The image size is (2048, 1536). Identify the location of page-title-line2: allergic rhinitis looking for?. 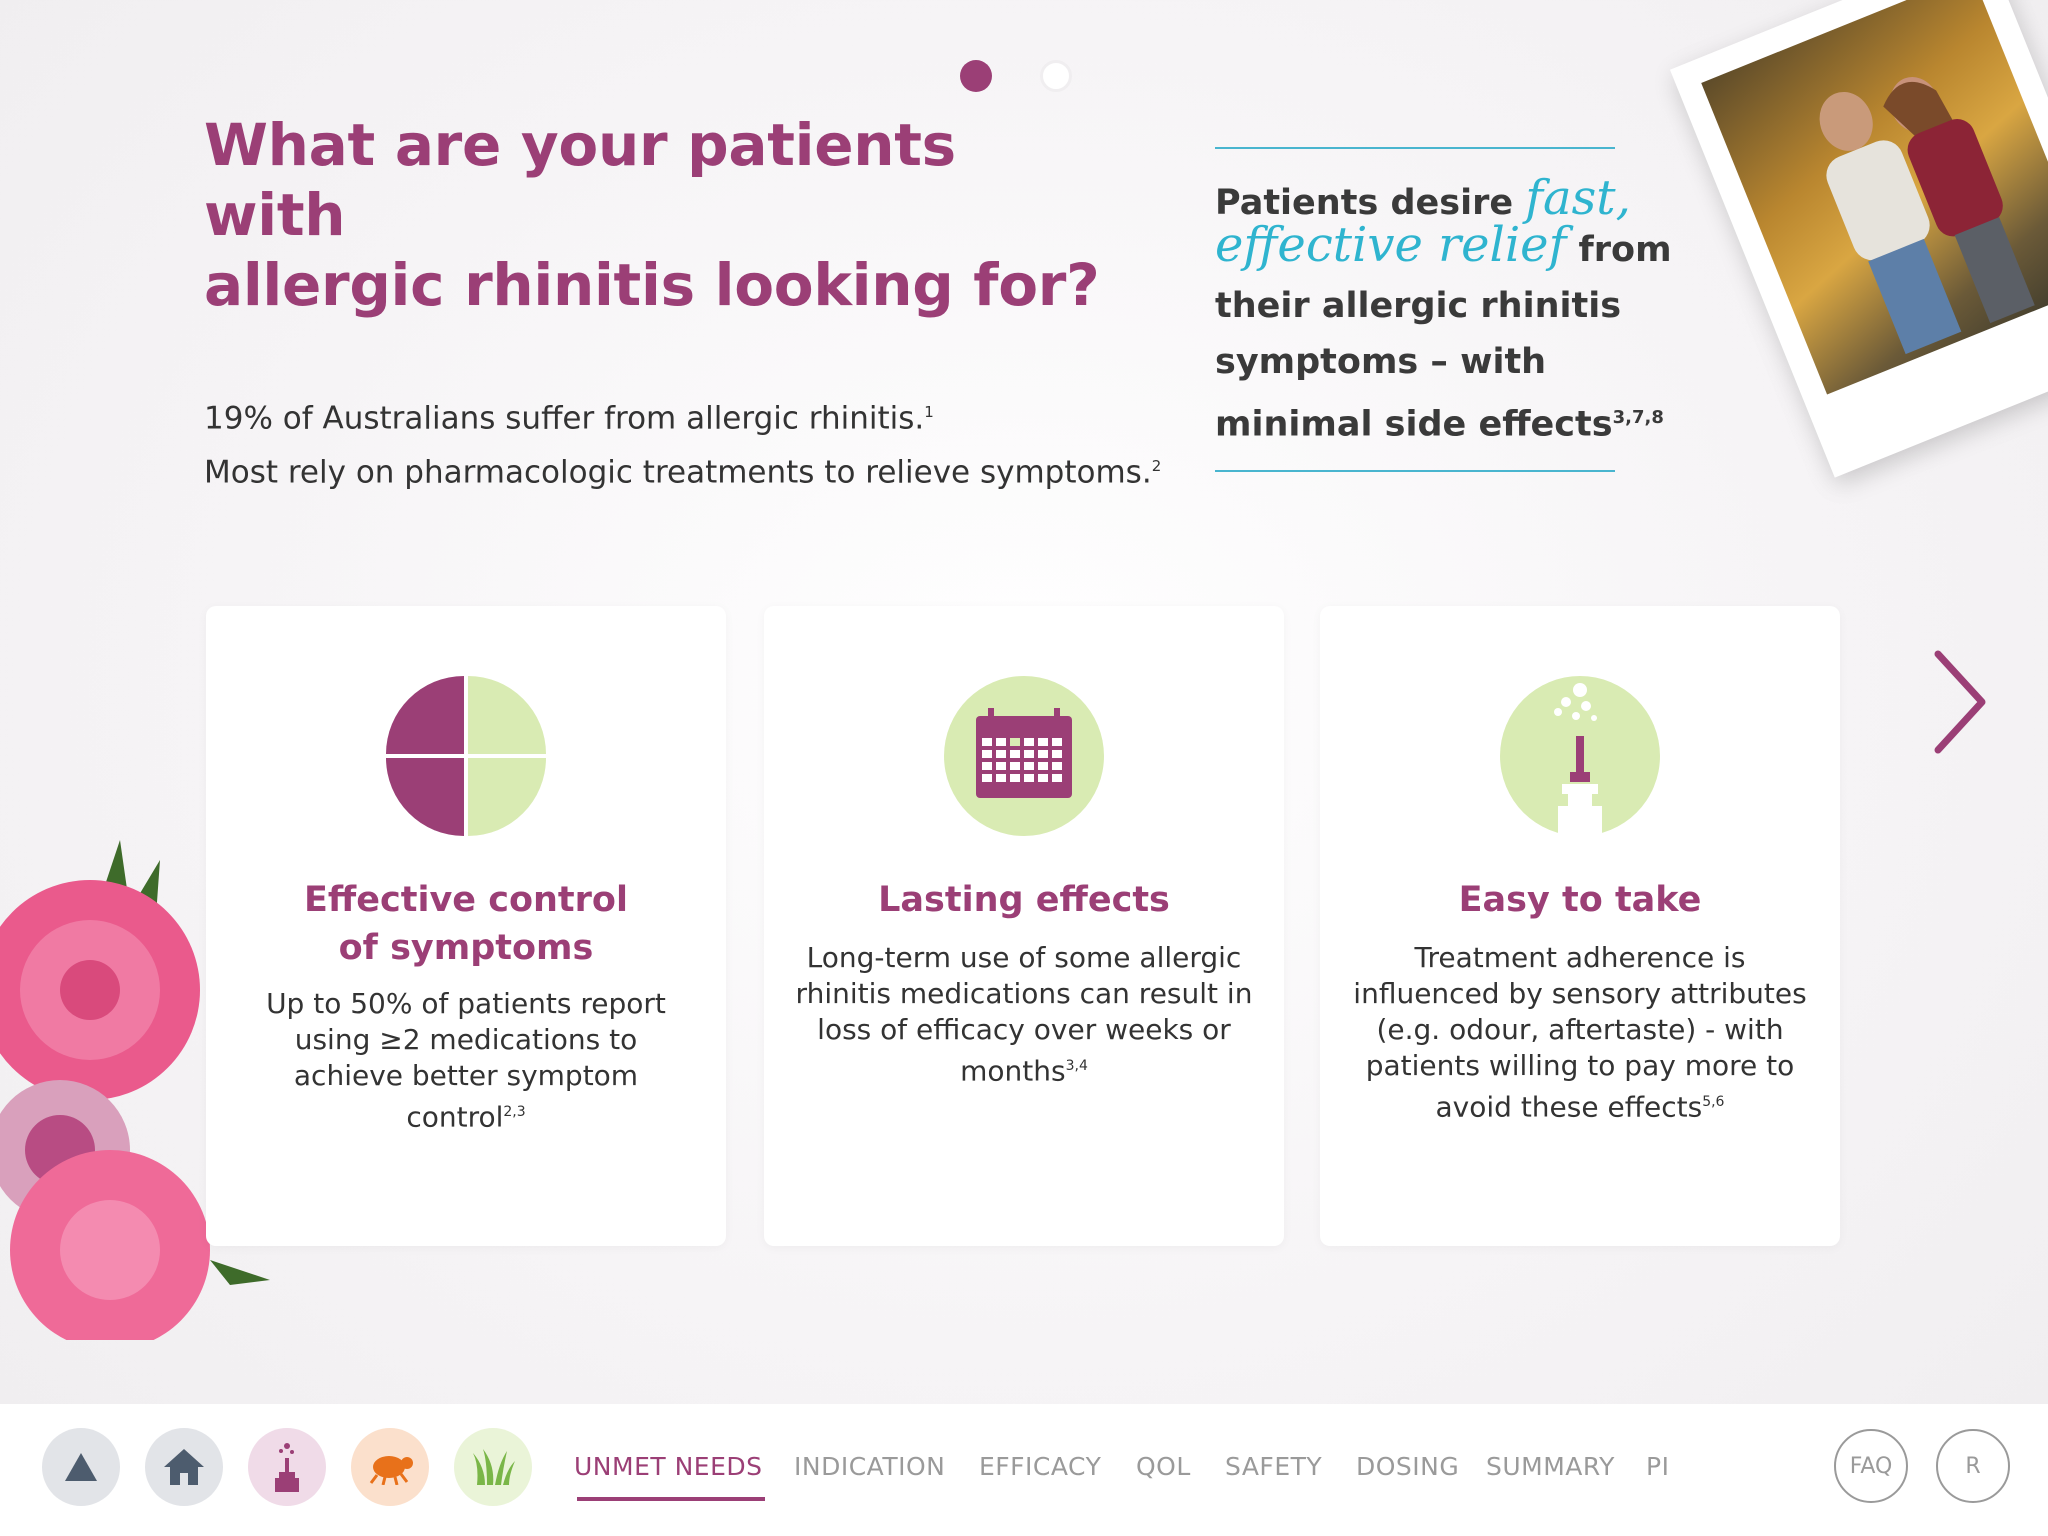
(652, 285).